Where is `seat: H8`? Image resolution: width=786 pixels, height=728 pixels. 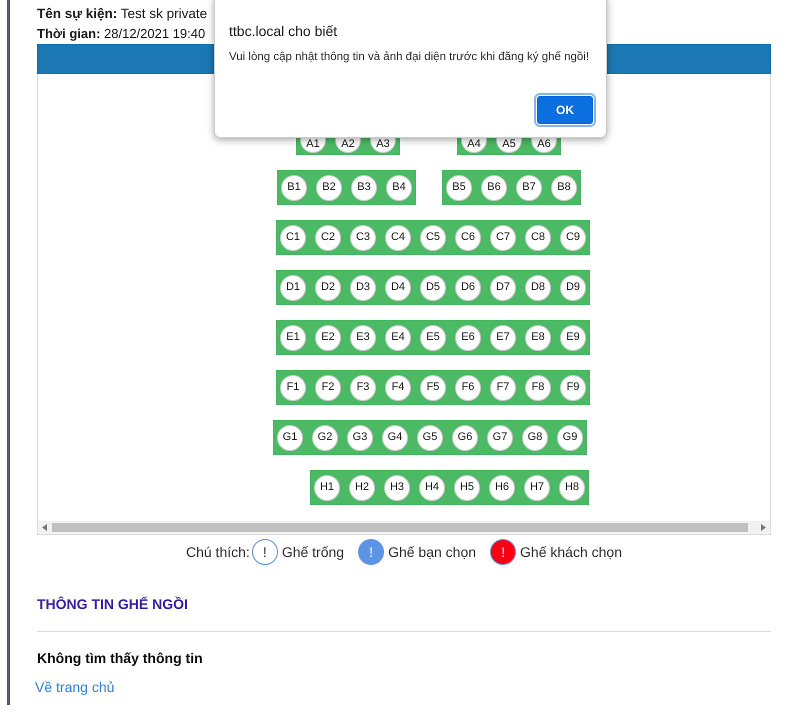
seat: H8 is located at coordinates (572, 487).